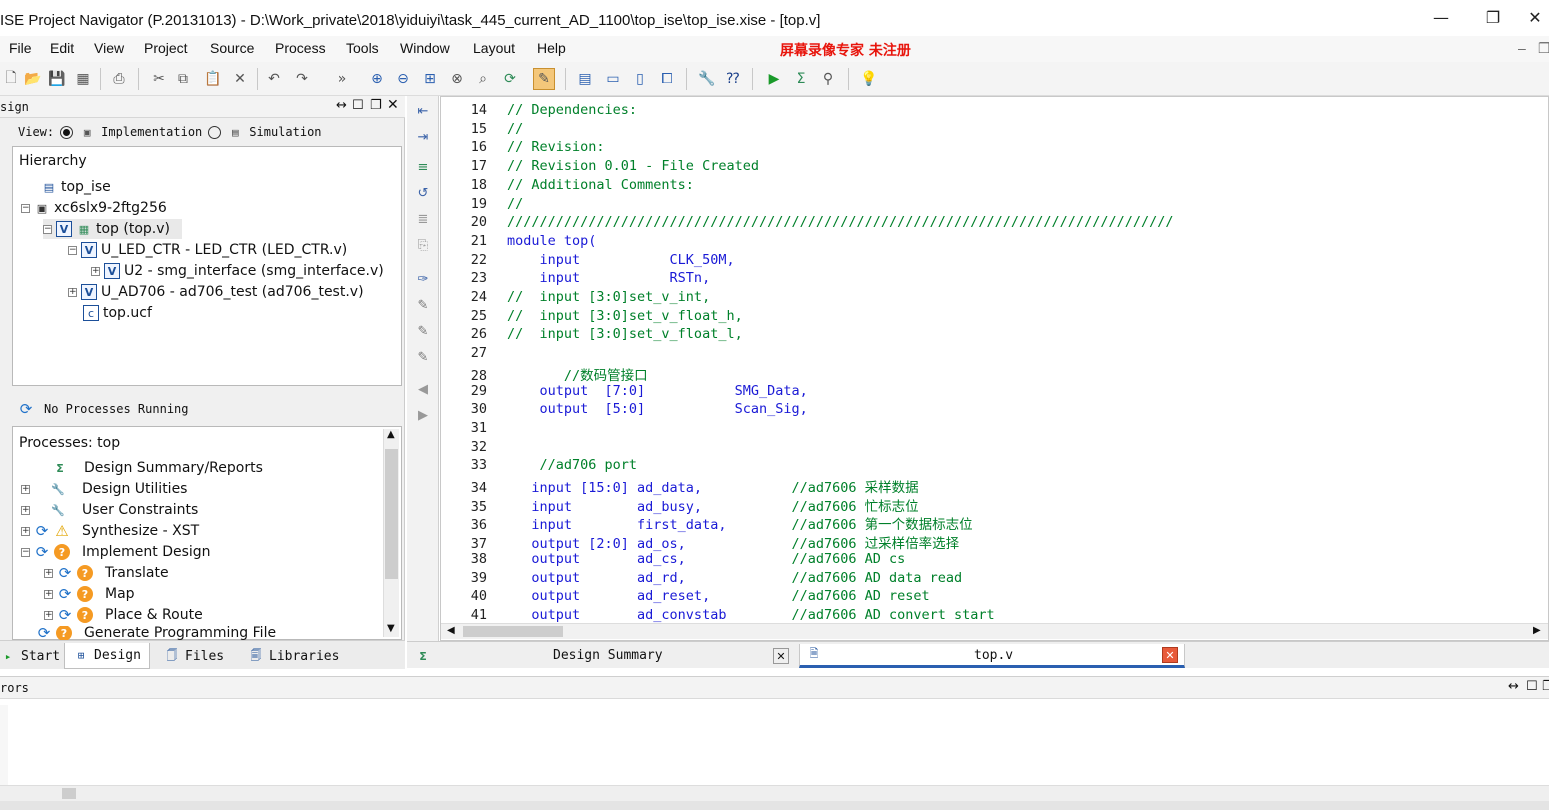  Describe the element at coordinates (112, 229) in the screenshot. I see `tree-item-top-module: − V ▦ top (top.v)` at that location.